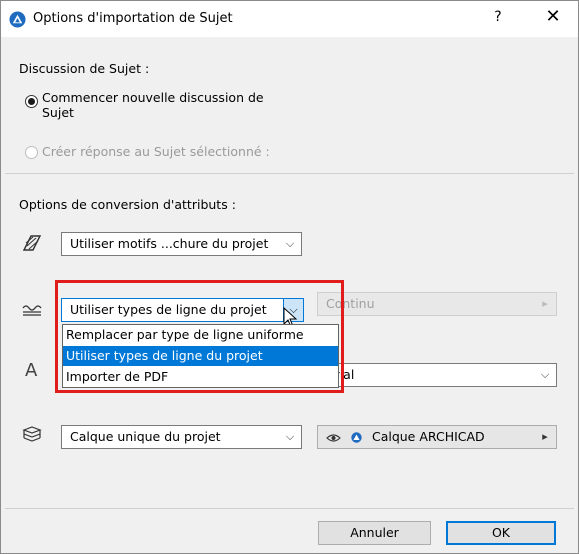  Describe the element at coordinates (289, 508) in the screenshot. I see `footer-divider` at that location.